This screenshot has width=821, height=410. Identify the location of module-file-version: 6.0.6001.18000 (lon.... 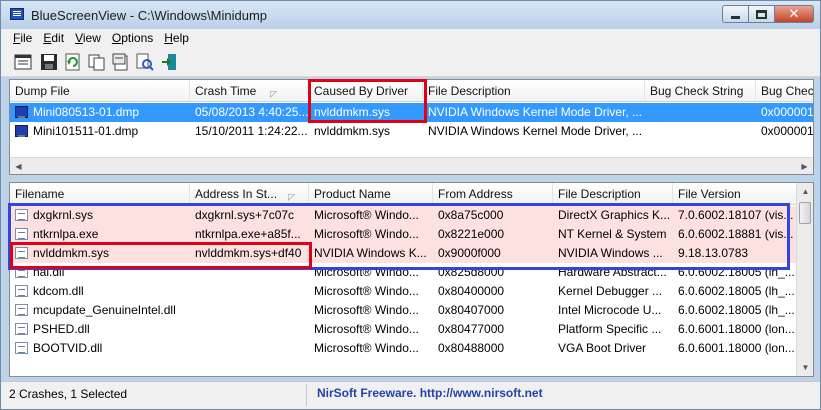
(736, 329).